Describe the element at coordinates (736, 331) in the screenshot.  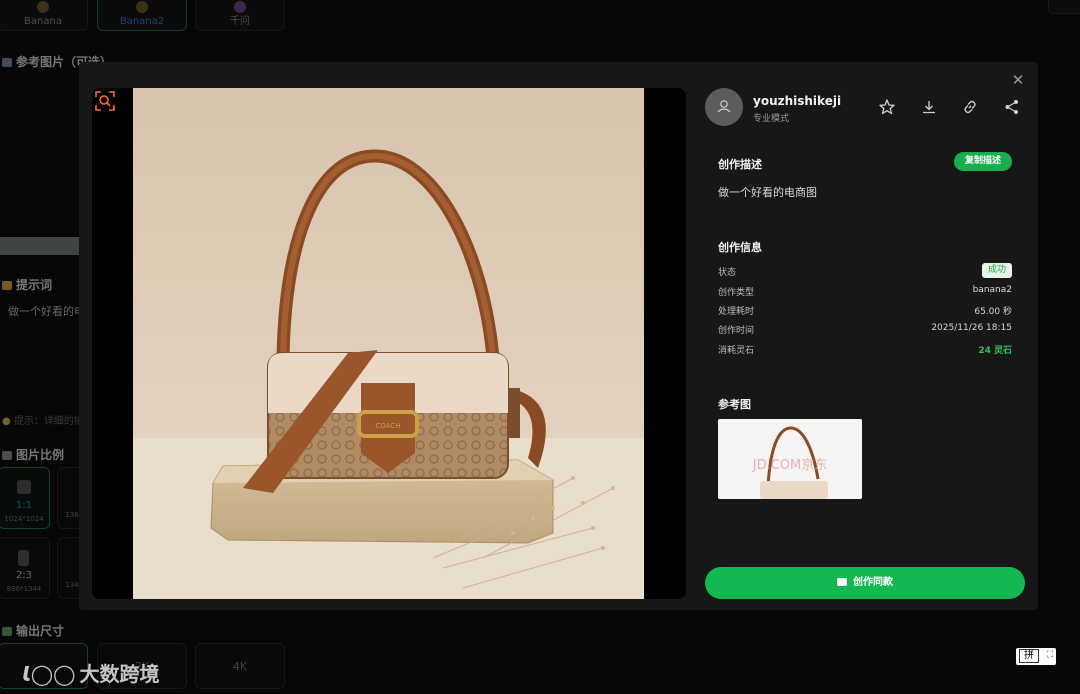
I see `info-key: 创作时间` at that location.